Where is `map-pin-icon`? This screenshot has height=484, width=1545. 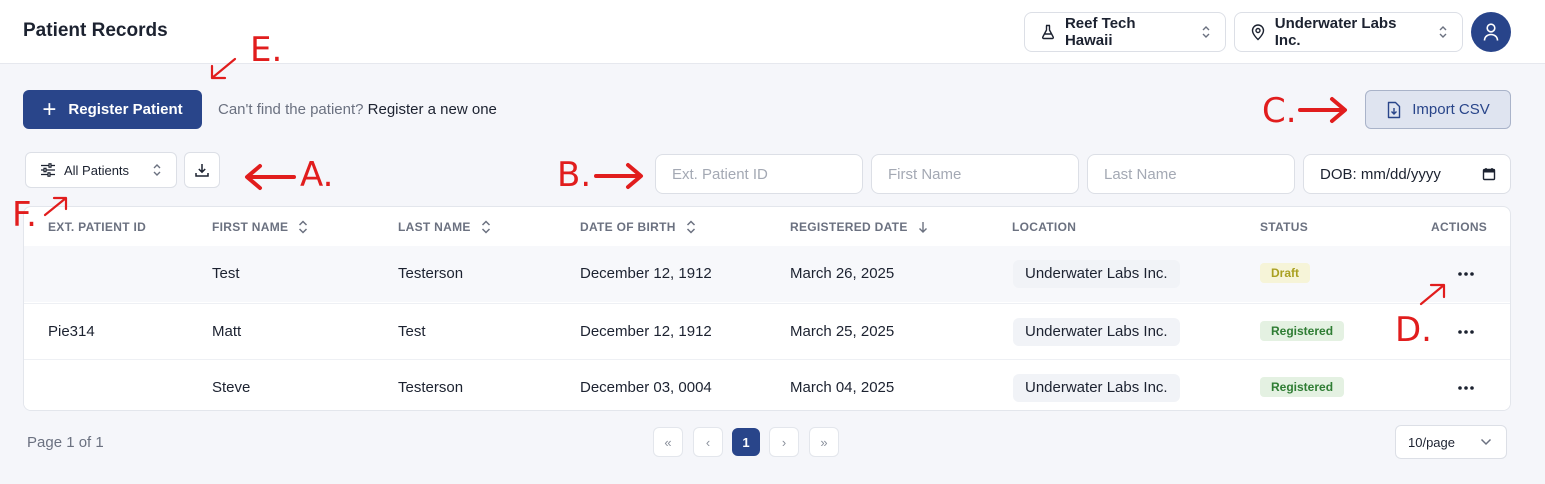
map-pin-icon is located at coordinates (1258, 32).